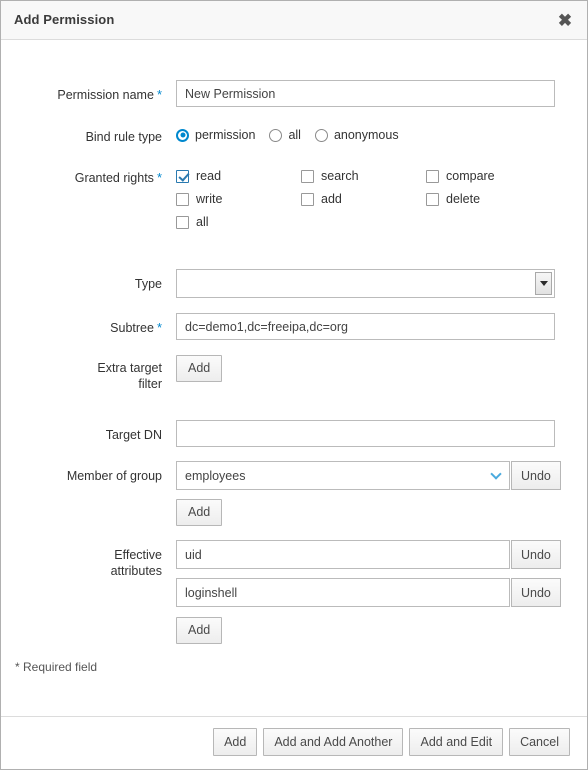 Image resolution: width=588 pixels, height=770 pixels. Describe the element at coordinates (365, 283) in the screenshot. I see `type-select` at that location.